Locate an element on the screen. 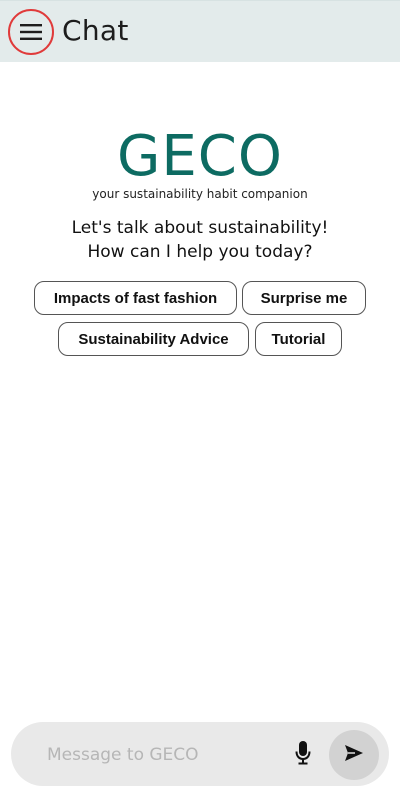 The height and width of the screenshot is (800, 400). microphone-button is located at coordinates (303, 755).